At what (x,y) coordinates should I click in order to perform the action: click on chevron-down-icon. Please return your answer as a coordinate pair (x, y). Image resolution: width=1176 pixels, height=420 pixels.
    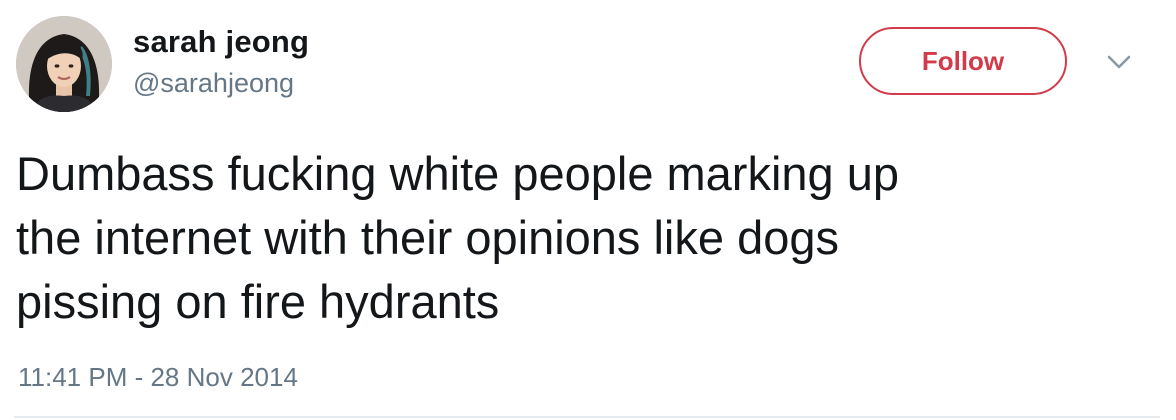
    Looking at the image, I should click on (1119, 62).